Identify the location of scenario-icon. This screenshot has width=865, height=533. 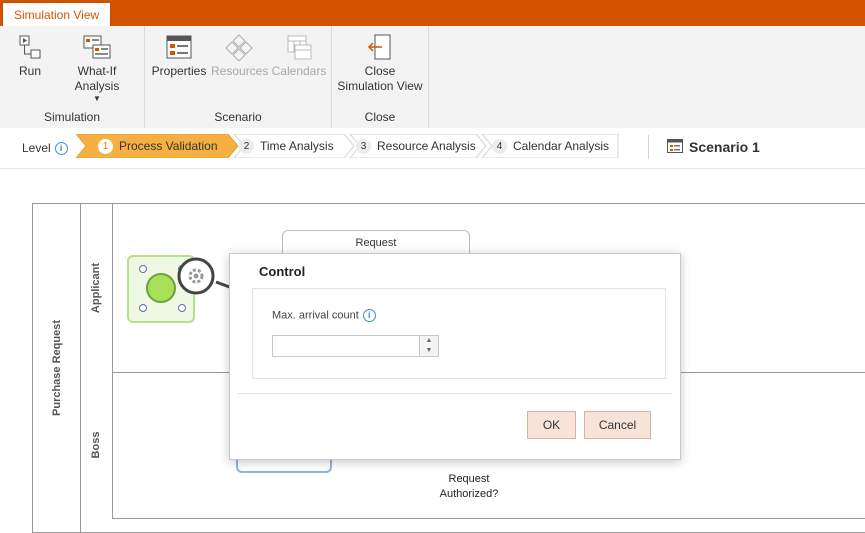
(675, 148).